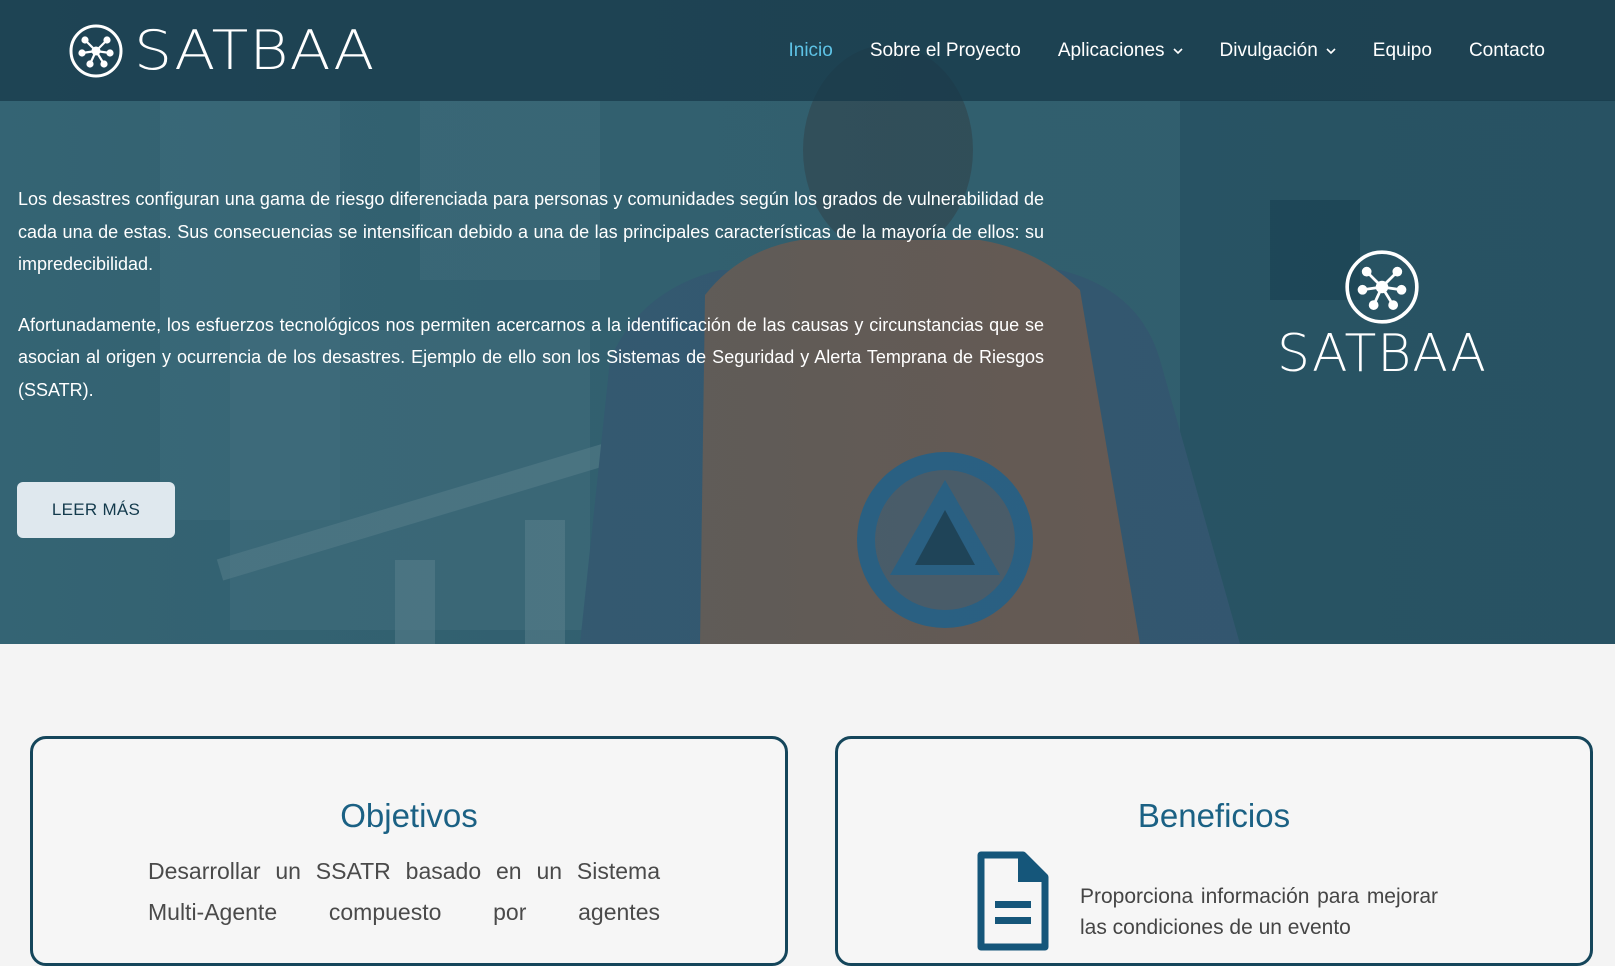 The image size is (1615, 966). Describe the element at coordinates (1111, 50) in the screenshot. I see `nav-item-label: Aplicaciones` at that location.